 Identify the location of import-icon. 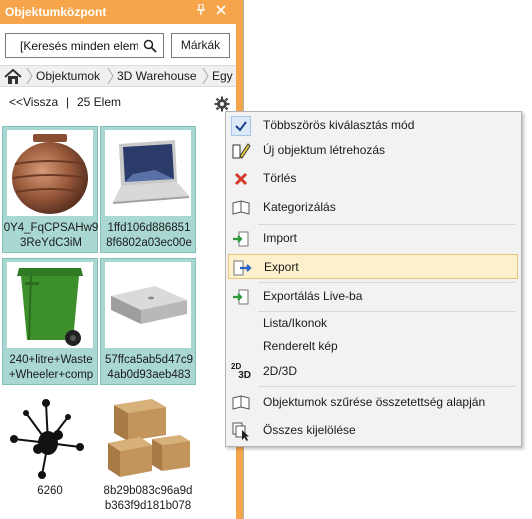
(241, 239).